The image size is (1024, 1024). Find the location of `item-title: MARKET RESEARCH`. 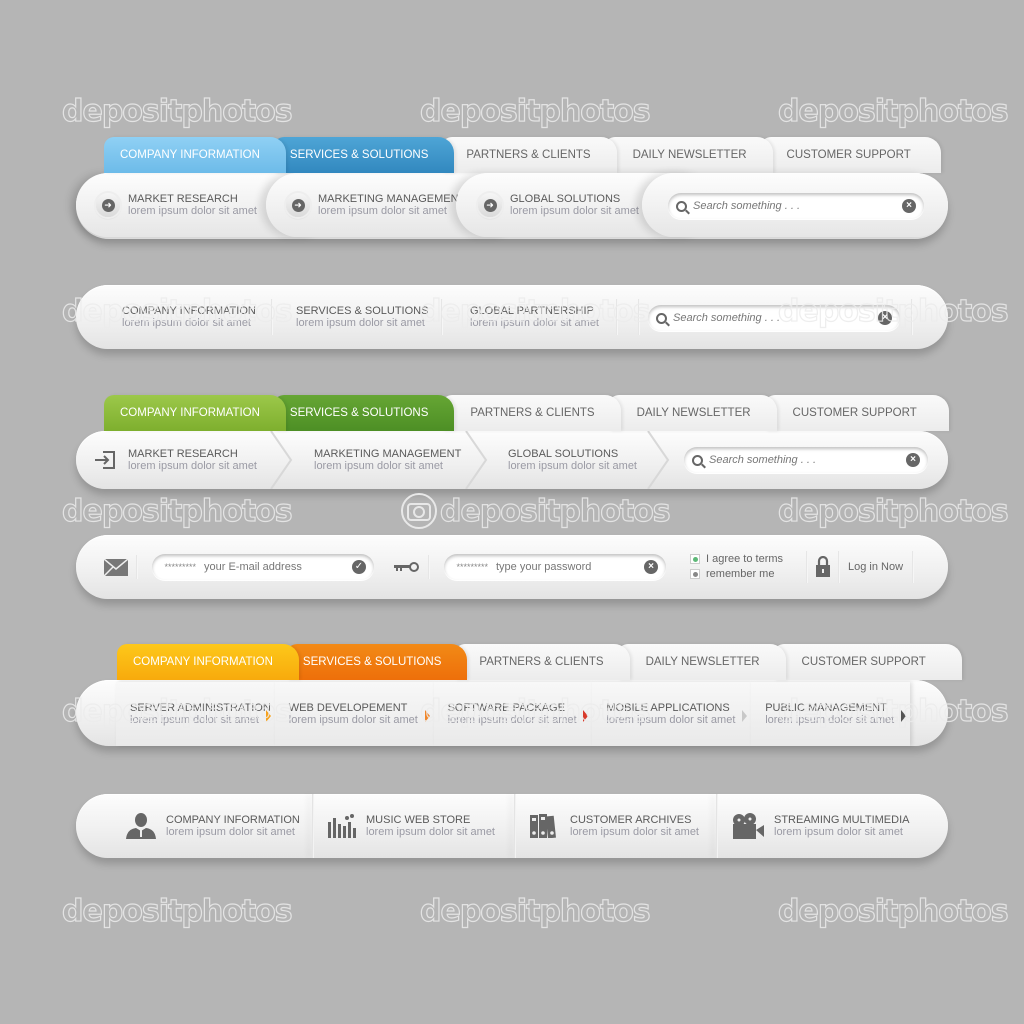

item-title: MARKET RESEARCH is located at coordinates (183, 454).